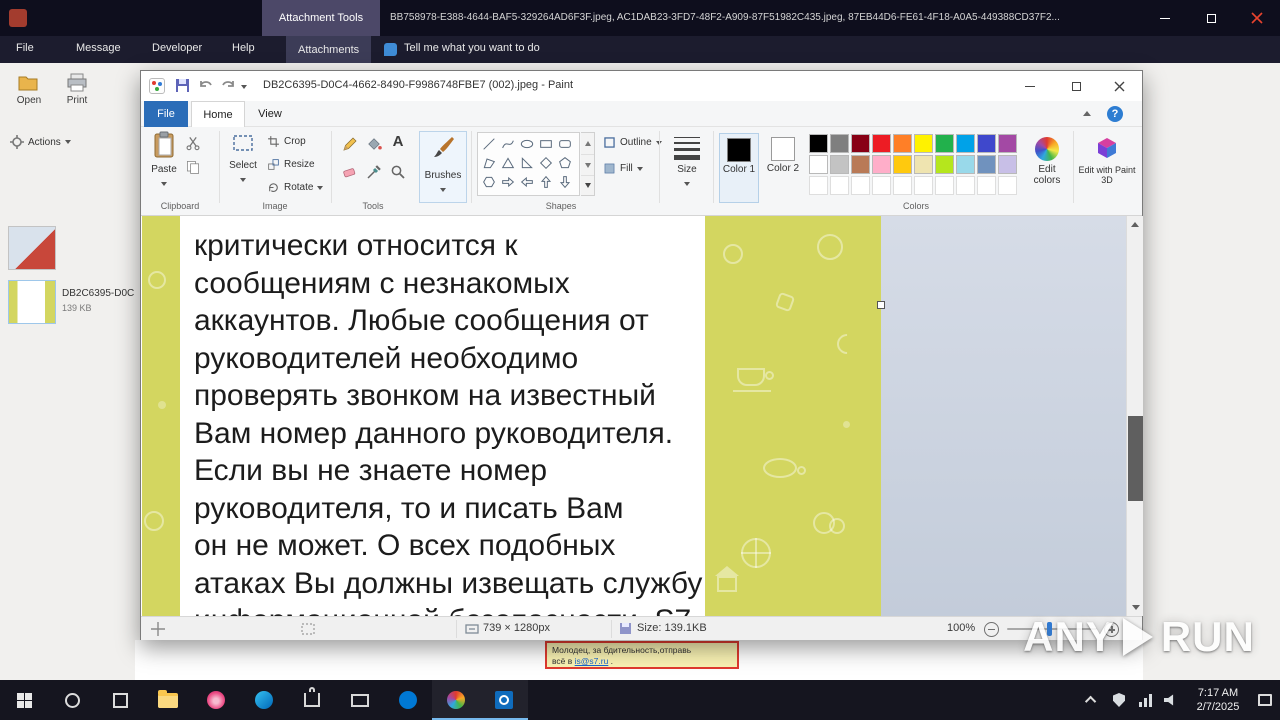  I want to click on tray-defender, so click(1119, 700).